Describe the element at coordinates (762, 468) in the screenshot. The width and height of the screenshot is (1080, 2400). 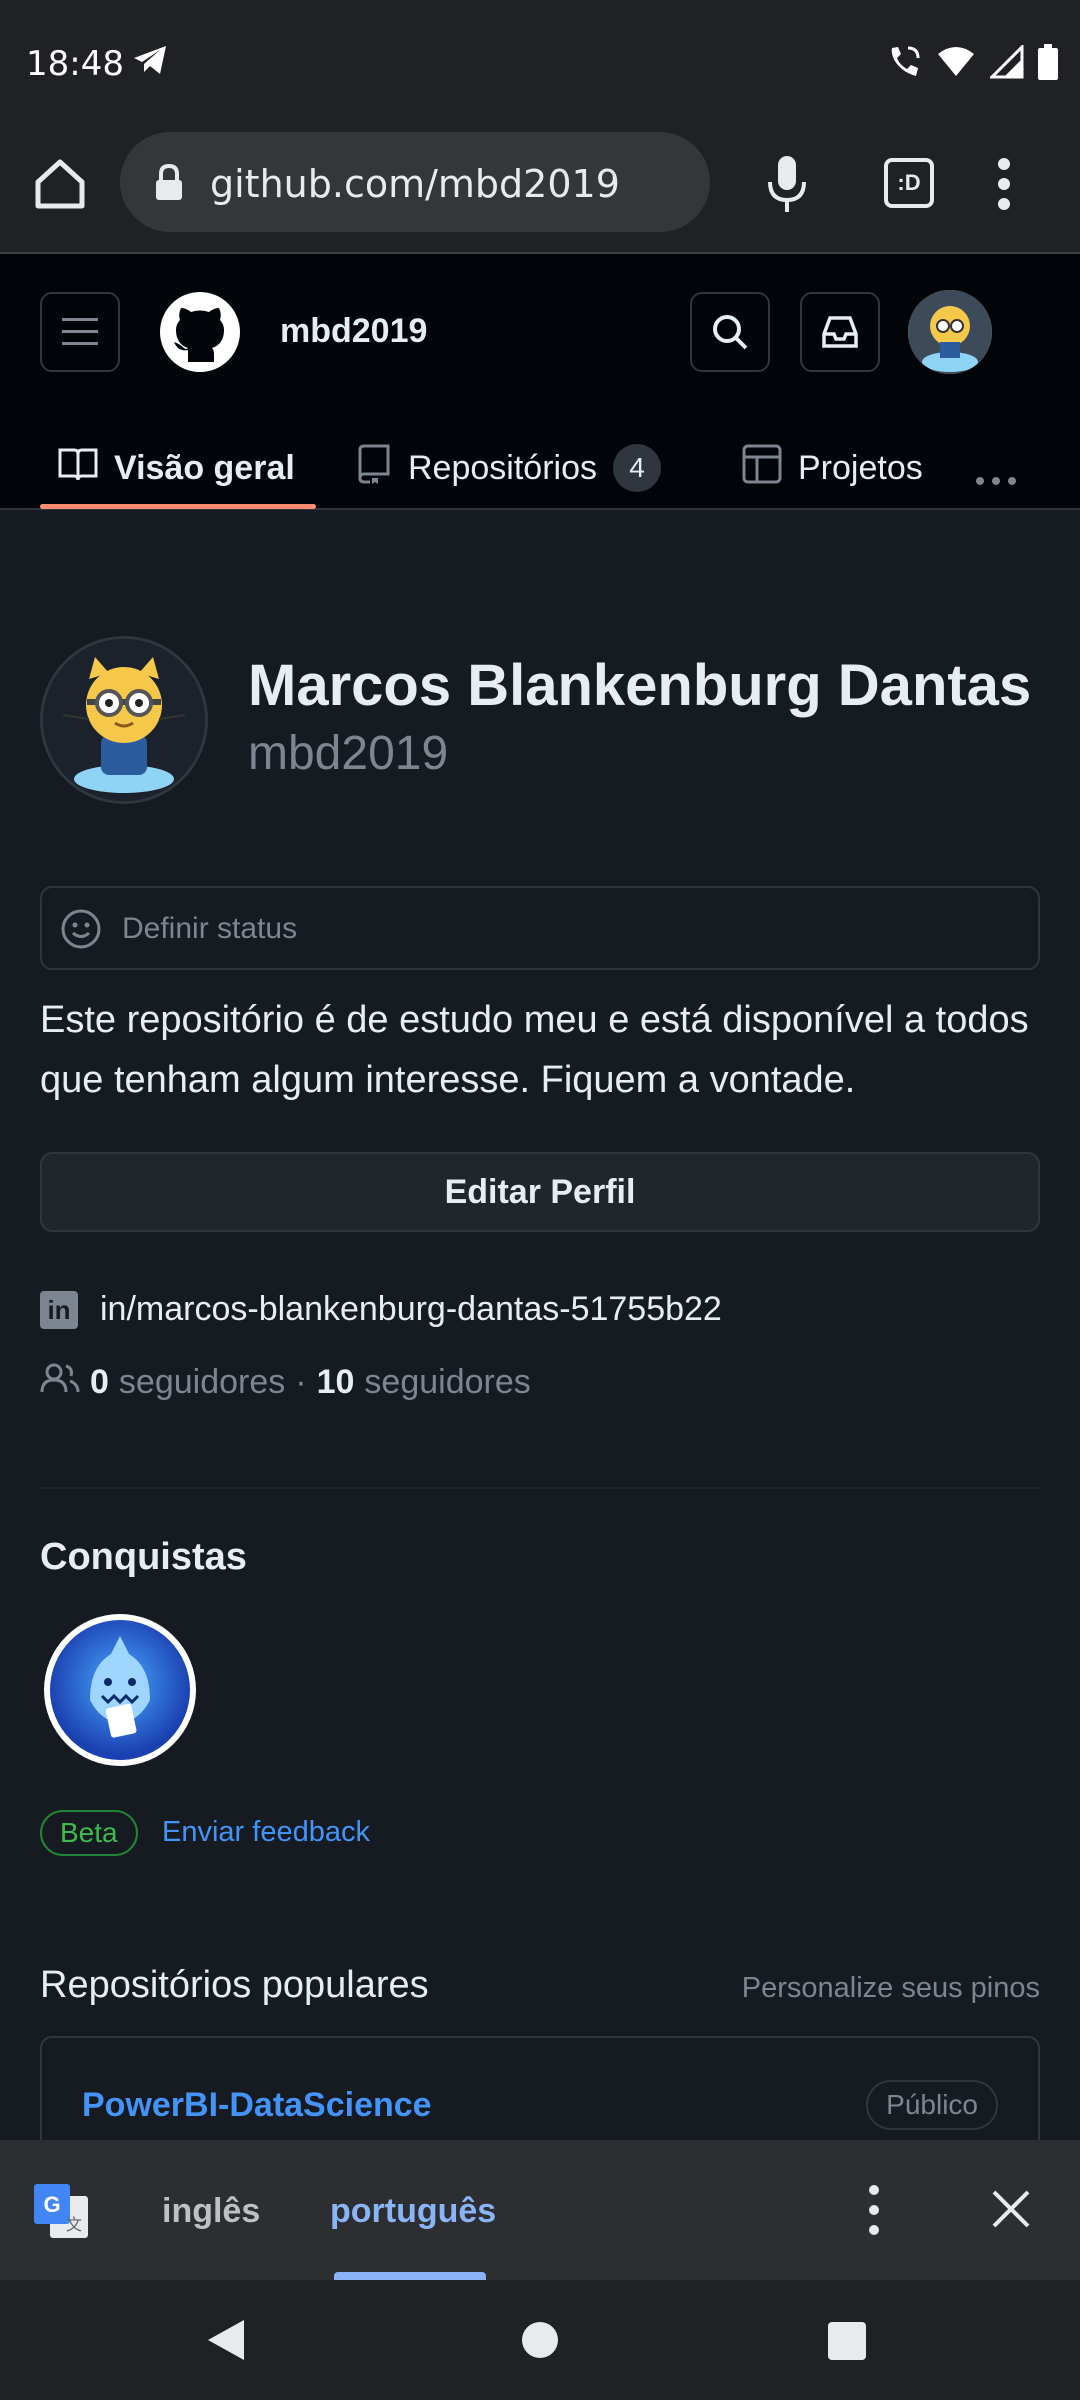
I see `table-icon` at that location.